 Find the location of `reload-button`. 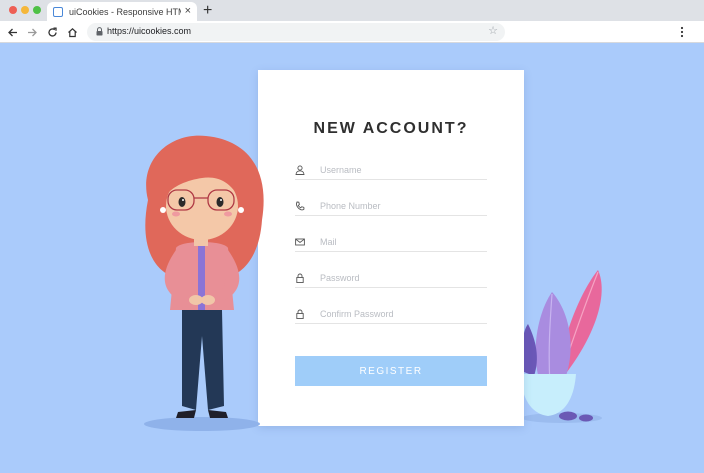

reload-button is located at coordinates (52, 32).